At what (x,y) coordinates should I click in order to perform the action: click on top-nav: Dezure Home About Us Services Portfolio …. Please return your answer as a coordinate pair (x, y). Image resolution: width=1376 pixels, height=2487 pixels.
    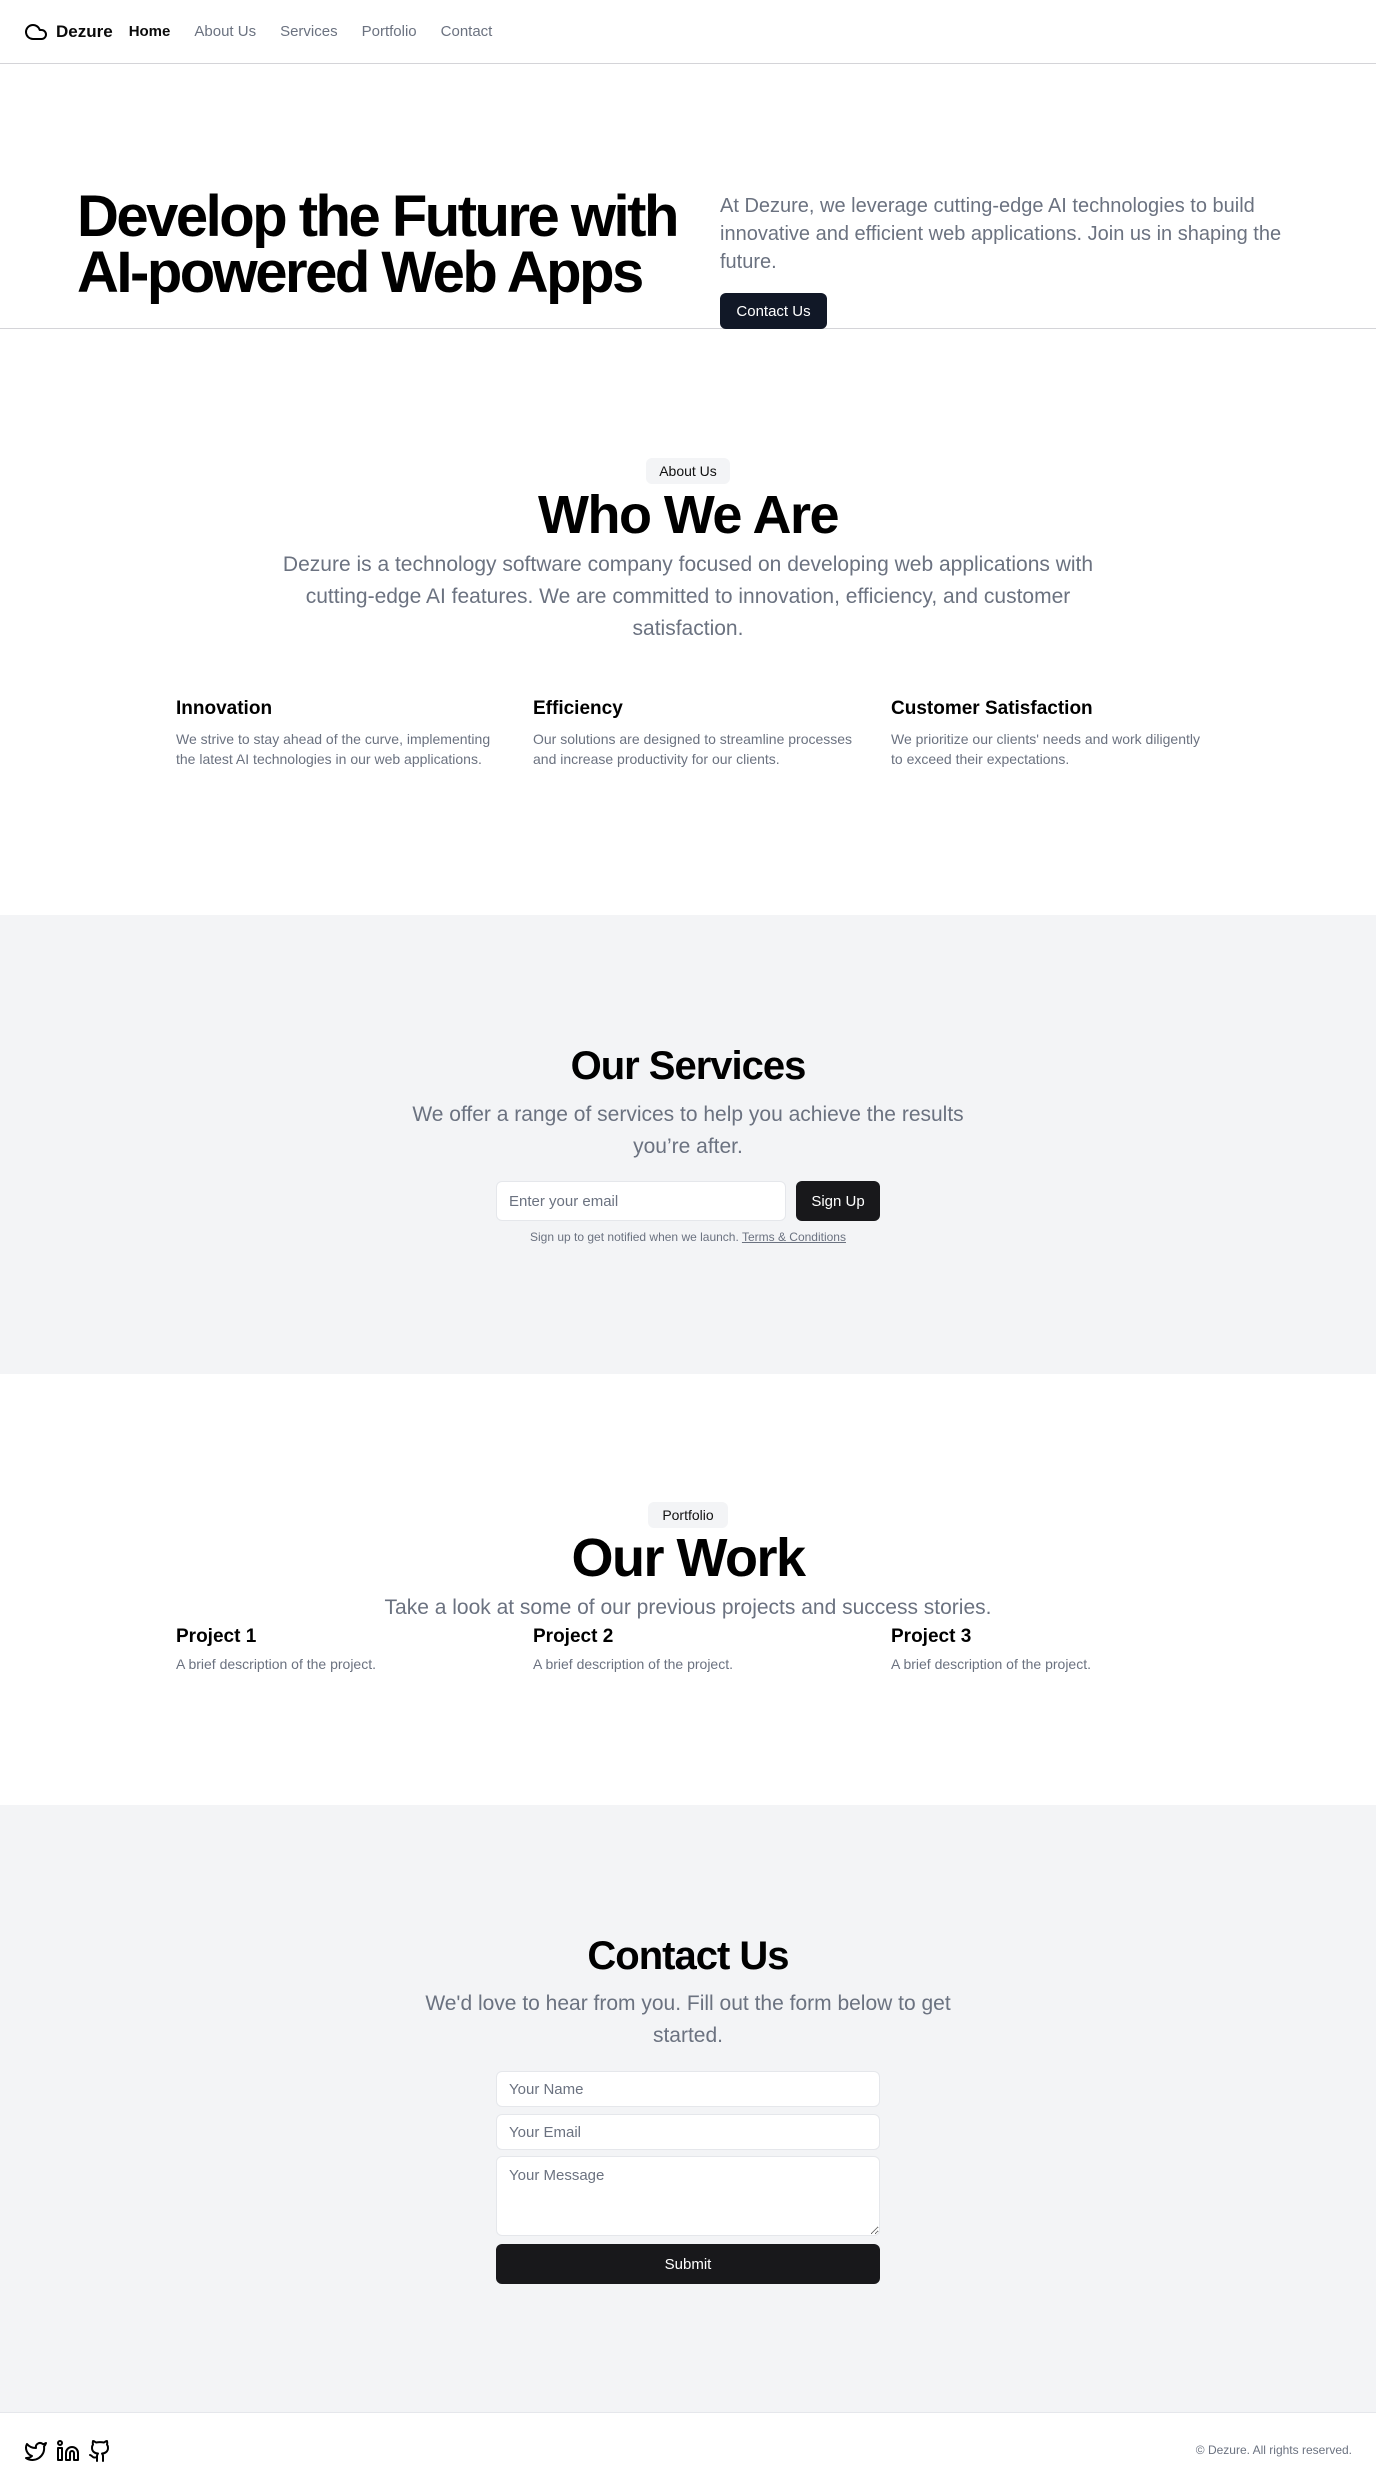
    Looking at the image, I should click on (688, 32).